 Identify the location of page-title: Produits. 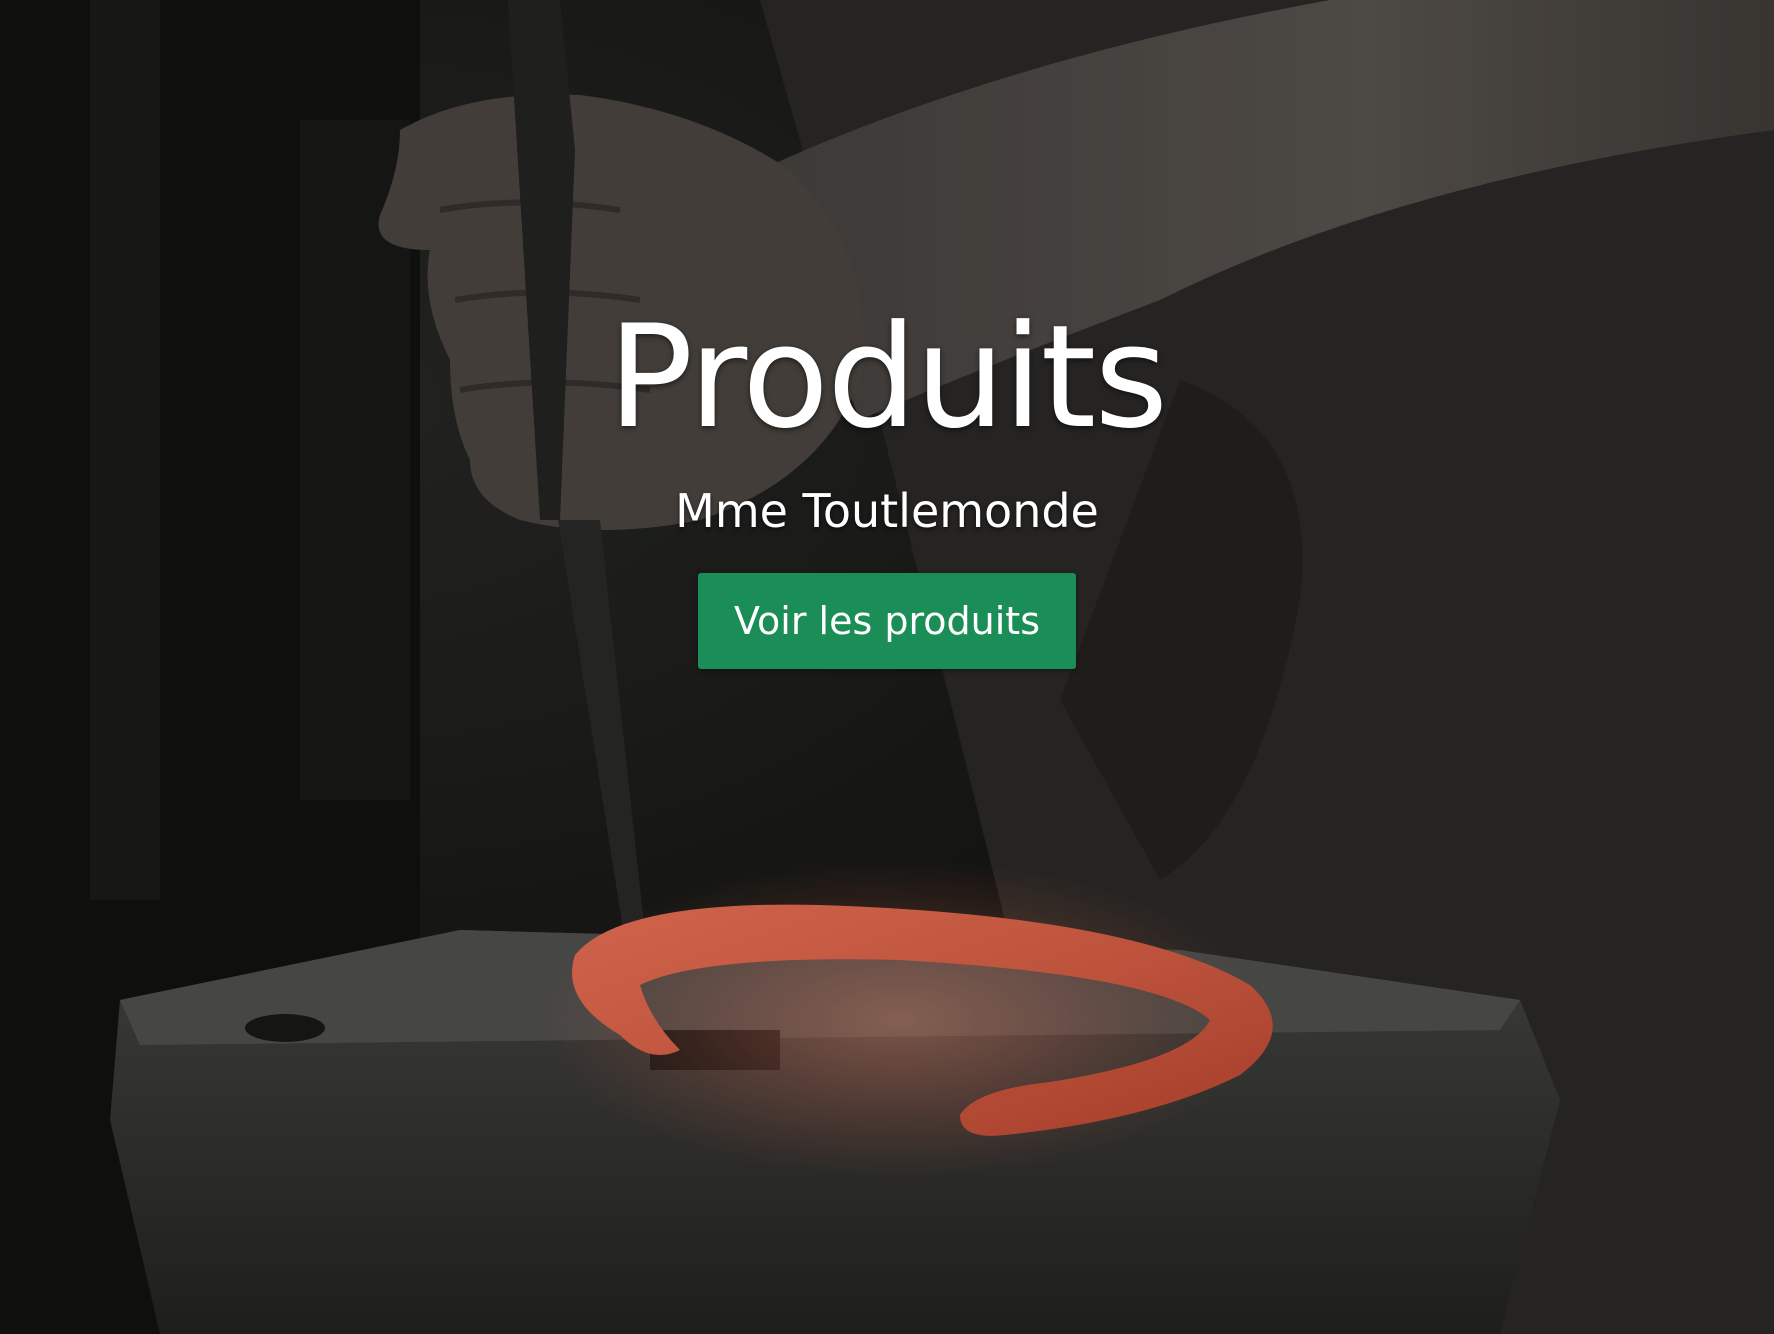
(888, 377).